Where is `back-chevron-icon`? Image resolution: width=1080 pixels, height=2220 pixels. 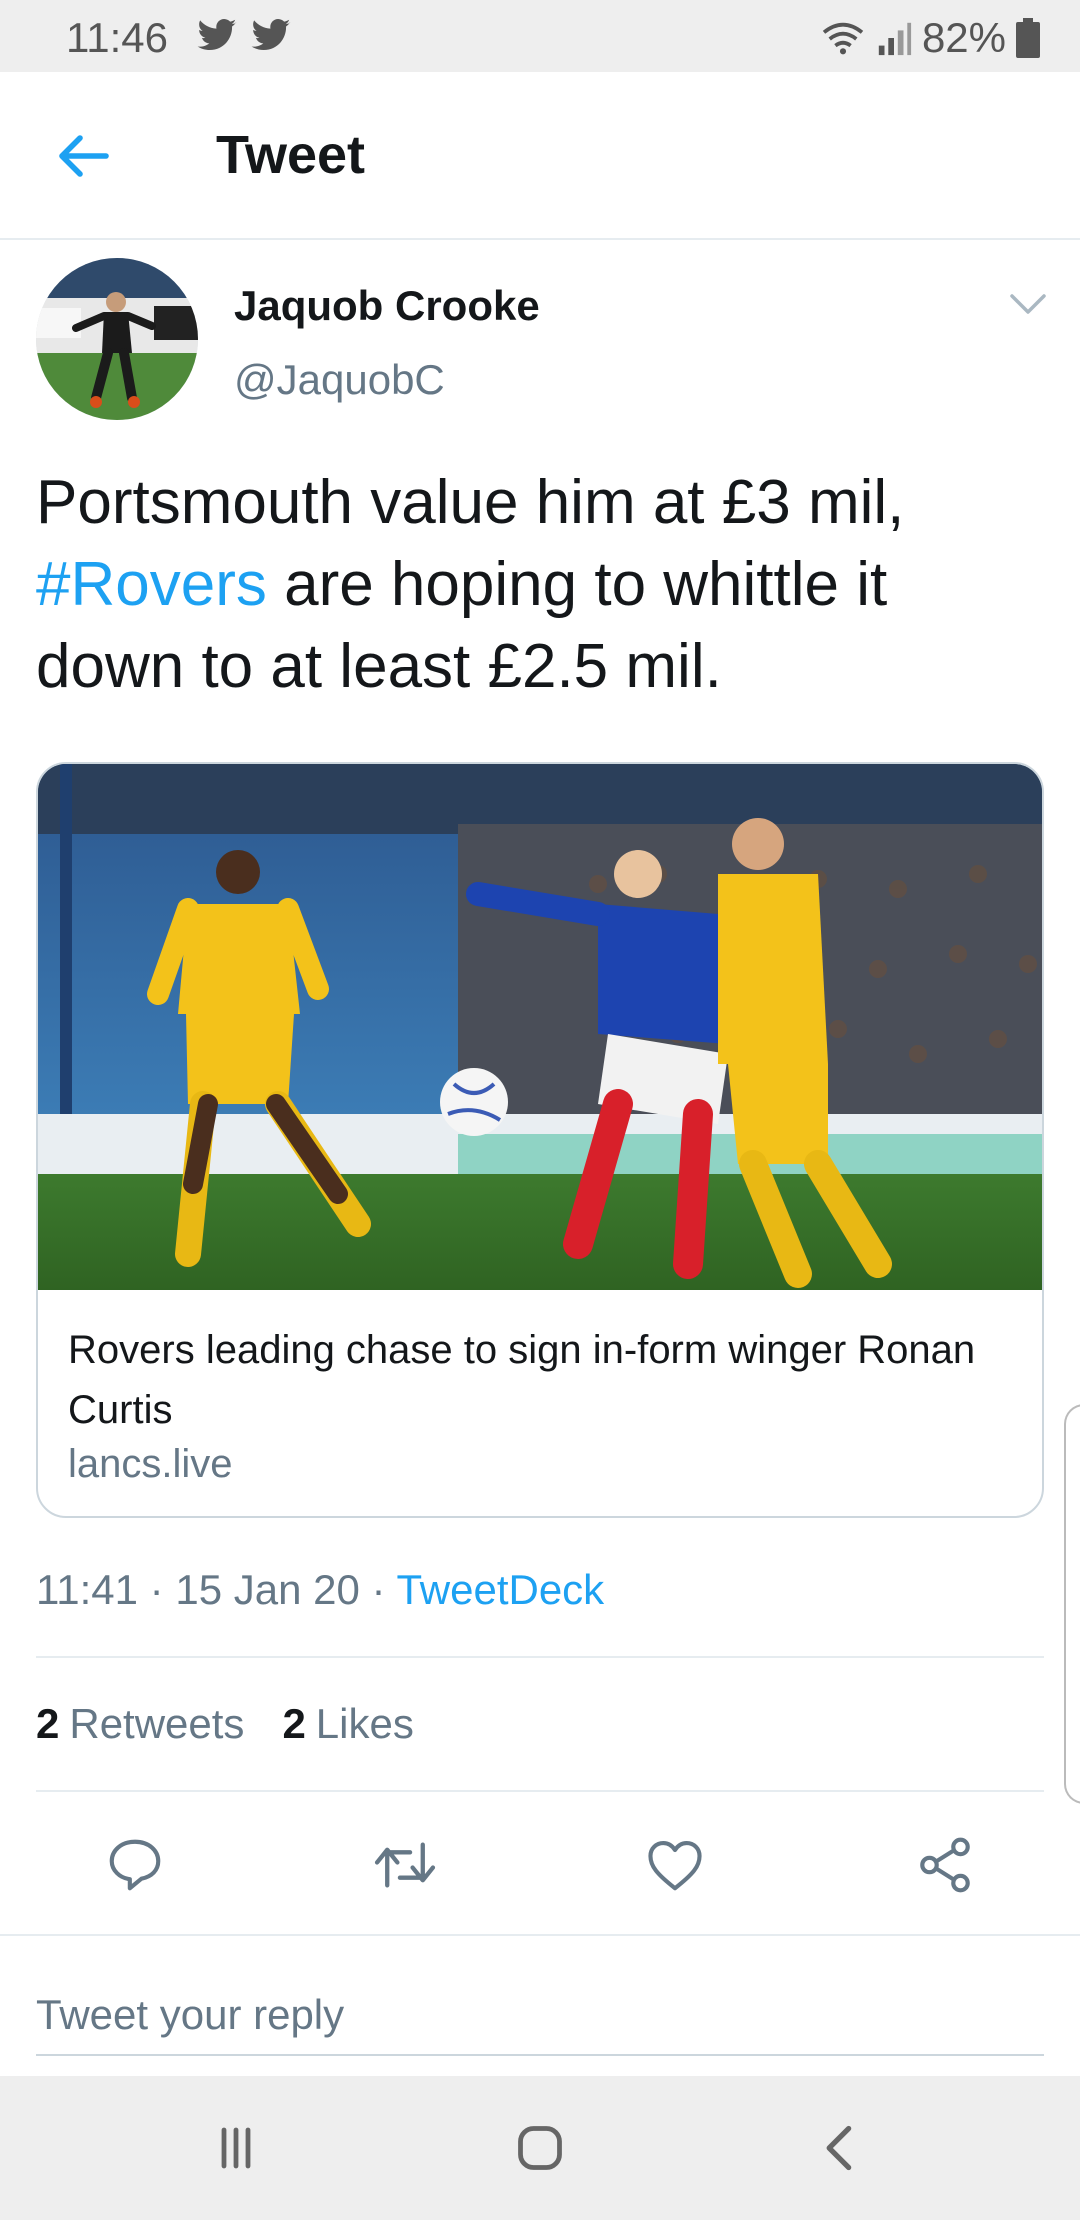
back-chevron-icon is located at coordinates (839, 2148).